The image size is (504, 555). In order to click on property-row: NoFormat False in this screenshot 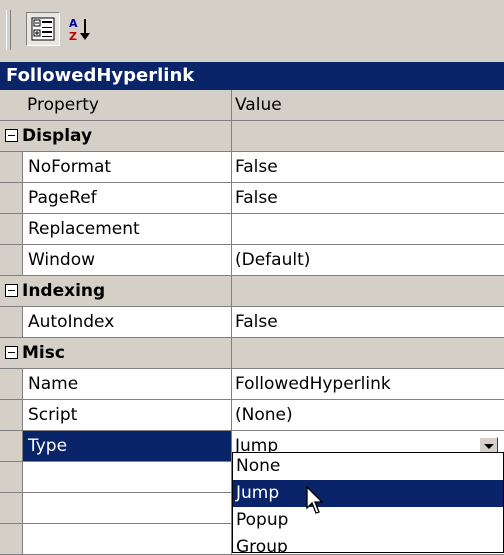, I will do `click(252, 167)`.